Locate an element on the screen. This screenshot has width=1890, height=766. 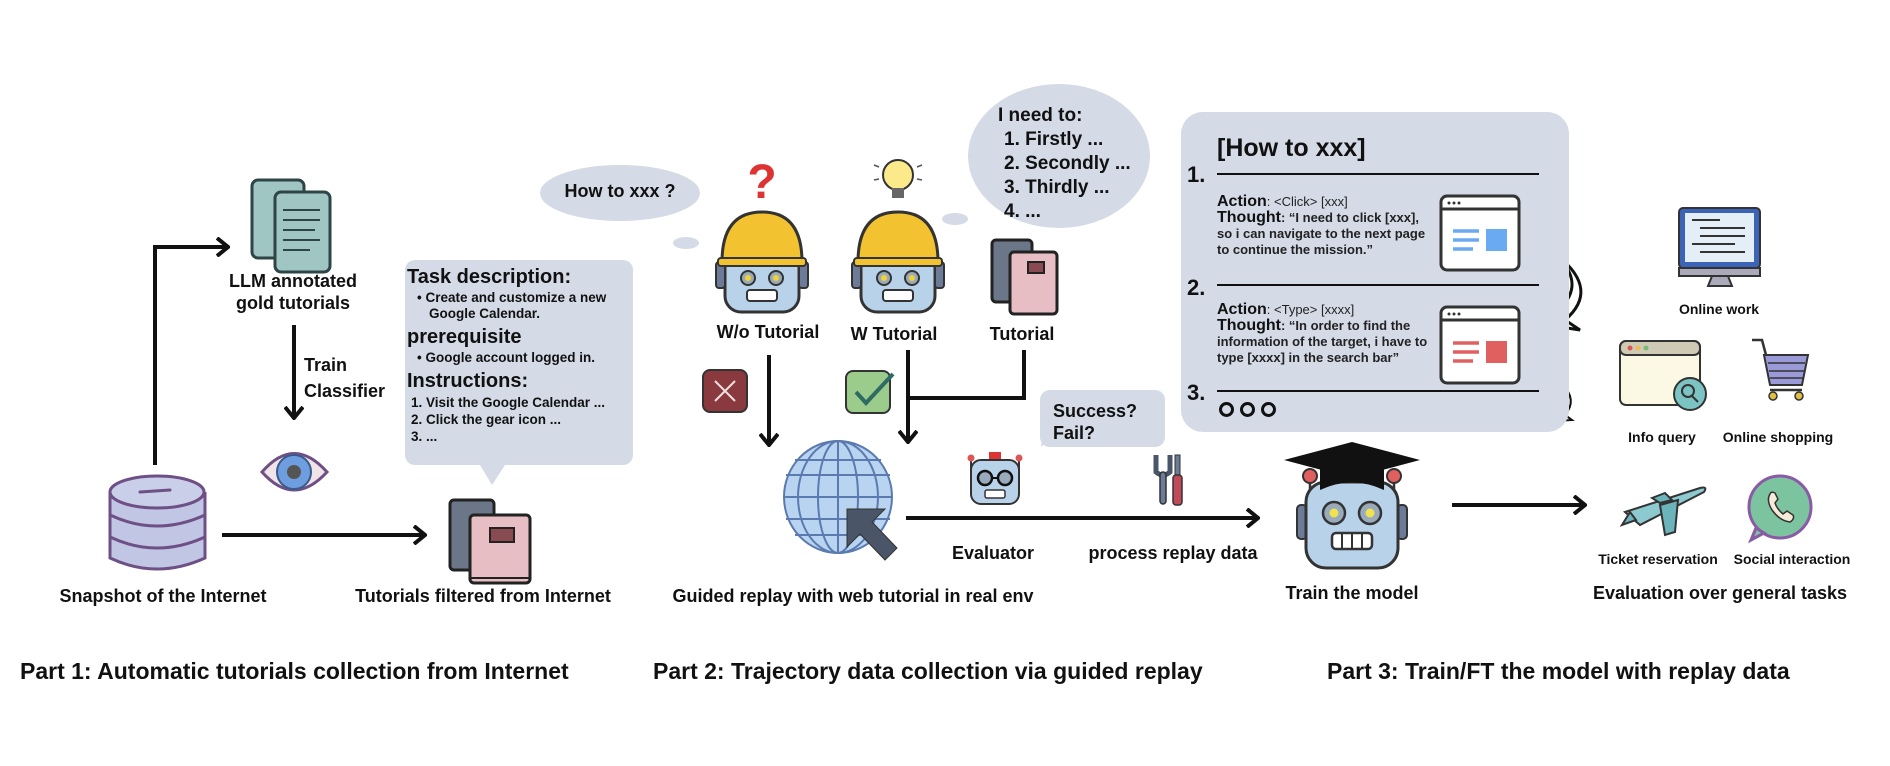
robot-without-tutorial-icon: ? is located at coordinates (762, 235).